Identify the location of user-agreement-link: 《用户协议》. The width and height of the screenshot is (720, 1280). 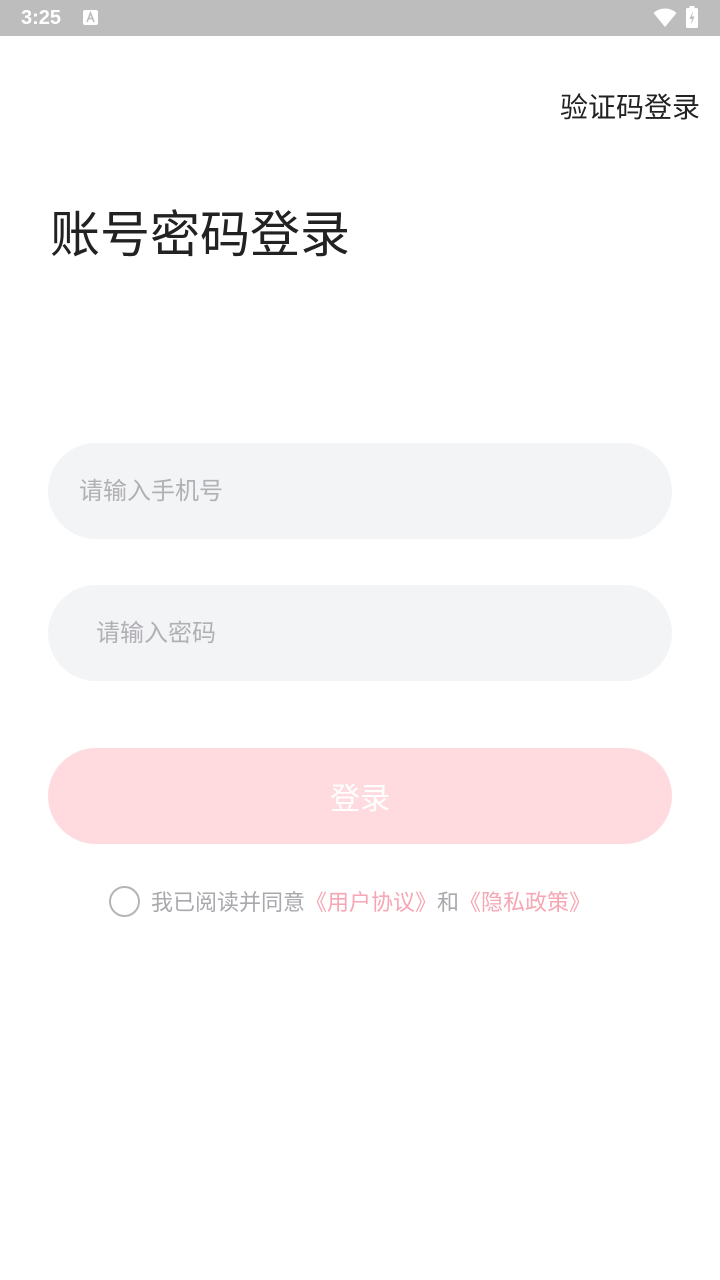
(371, 901).